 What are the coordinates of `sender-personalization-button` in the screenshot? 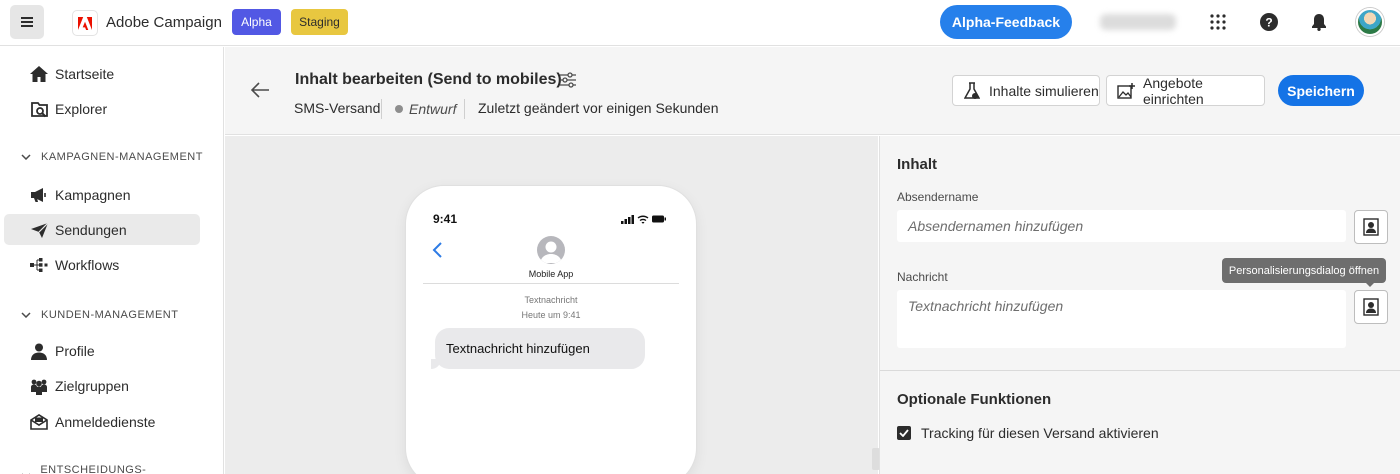 It's located at (1371, 227).